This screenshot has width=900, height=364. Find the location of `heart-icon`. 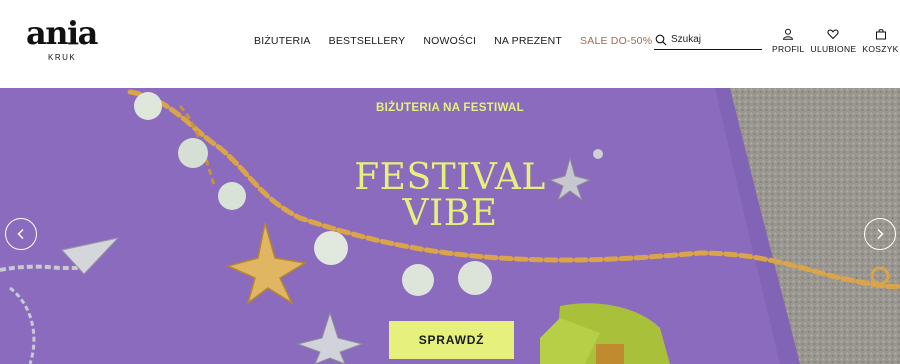

heart-icon is located at coordinates (833, 34).